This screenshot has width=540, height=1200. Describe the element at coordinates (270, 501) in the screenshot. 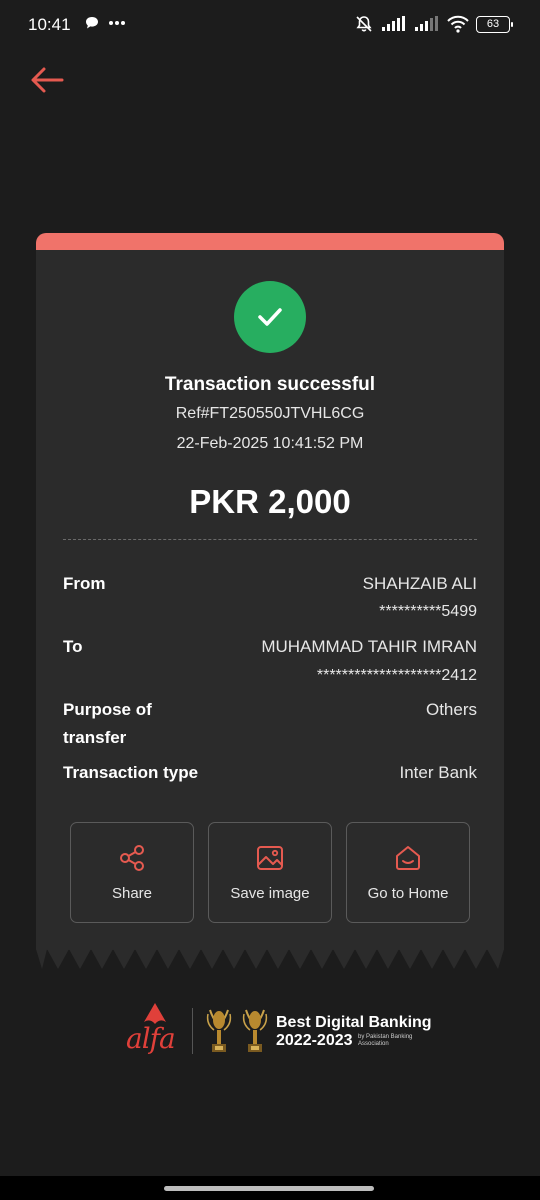

I see `transaction-amount: PKR 2,000` at that location.